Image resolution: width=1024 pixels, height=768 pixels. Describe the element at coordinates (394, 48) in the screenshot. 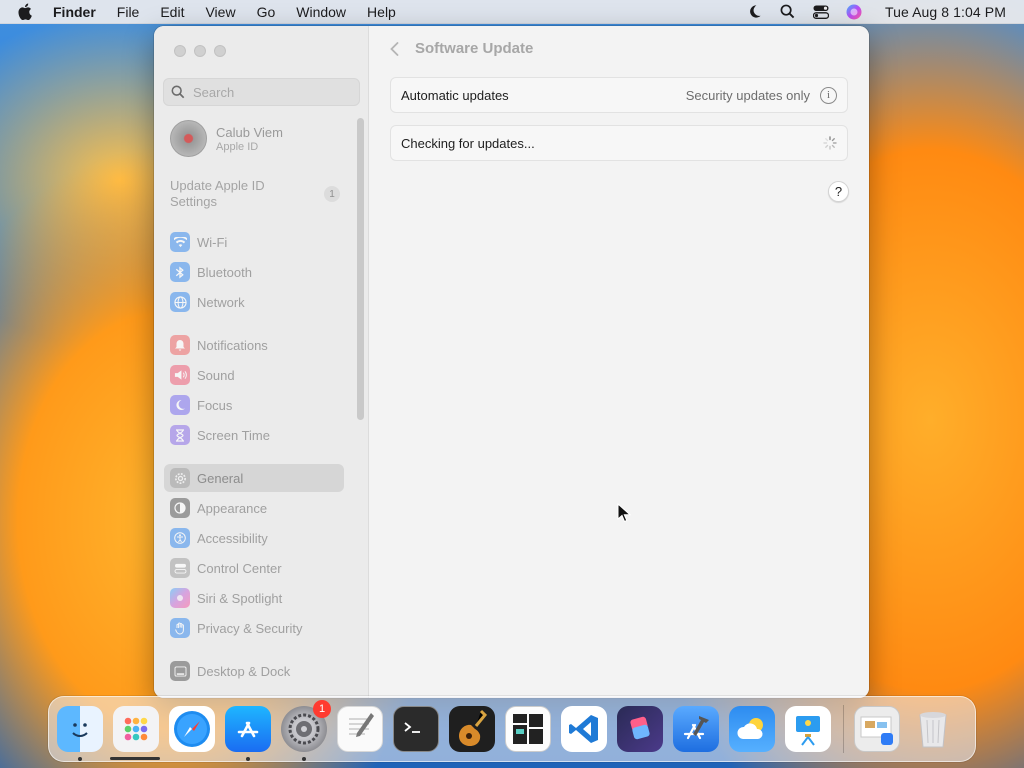

I see `back-chevron-icon` at that location.